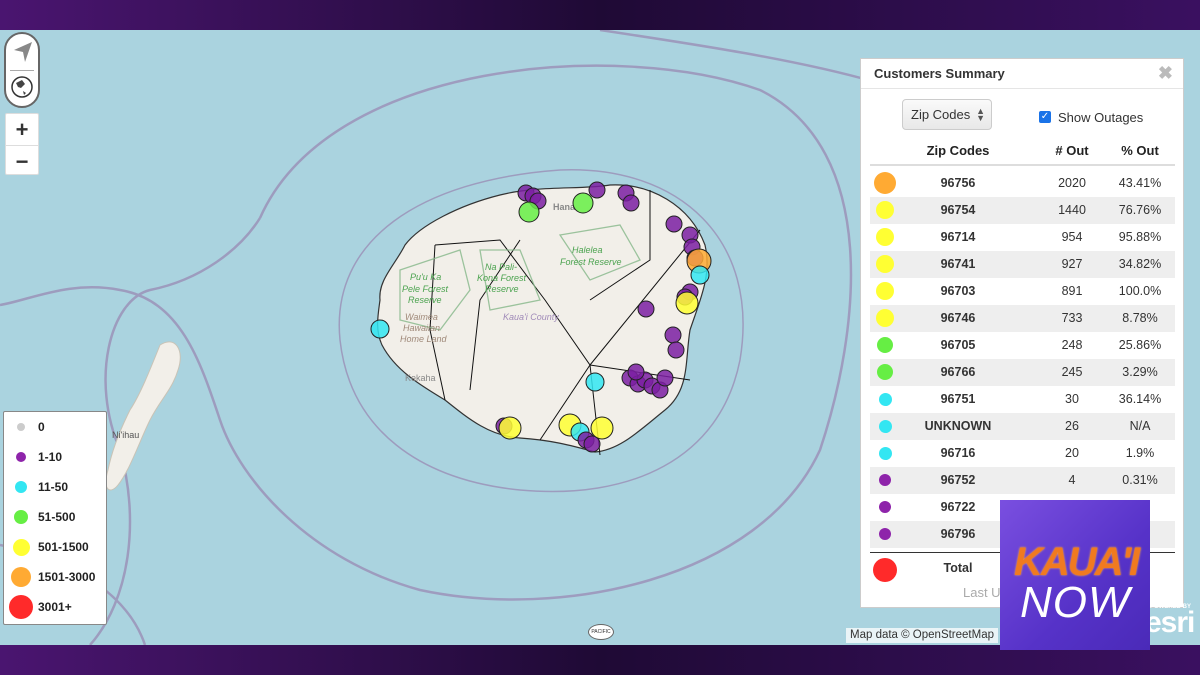  Describe the element at coordinates (125, 435) in the screenshot. I see `label-niihau: Ni'ihau` at that location.